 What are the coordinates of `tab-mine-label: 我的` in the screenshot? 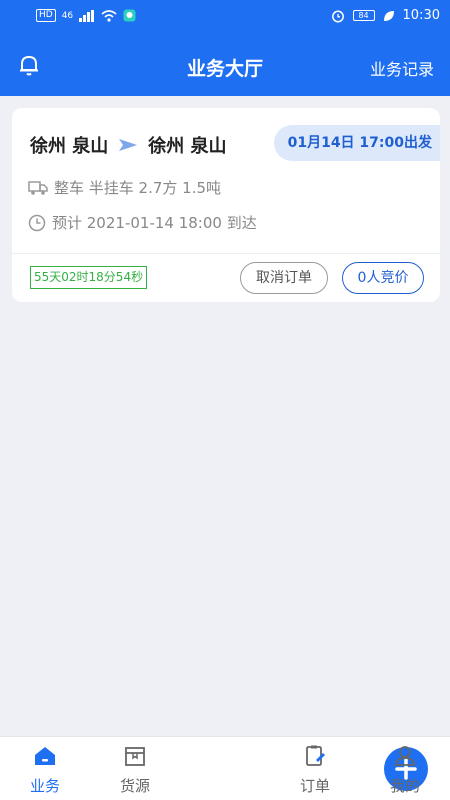 It's located at (404, 786).